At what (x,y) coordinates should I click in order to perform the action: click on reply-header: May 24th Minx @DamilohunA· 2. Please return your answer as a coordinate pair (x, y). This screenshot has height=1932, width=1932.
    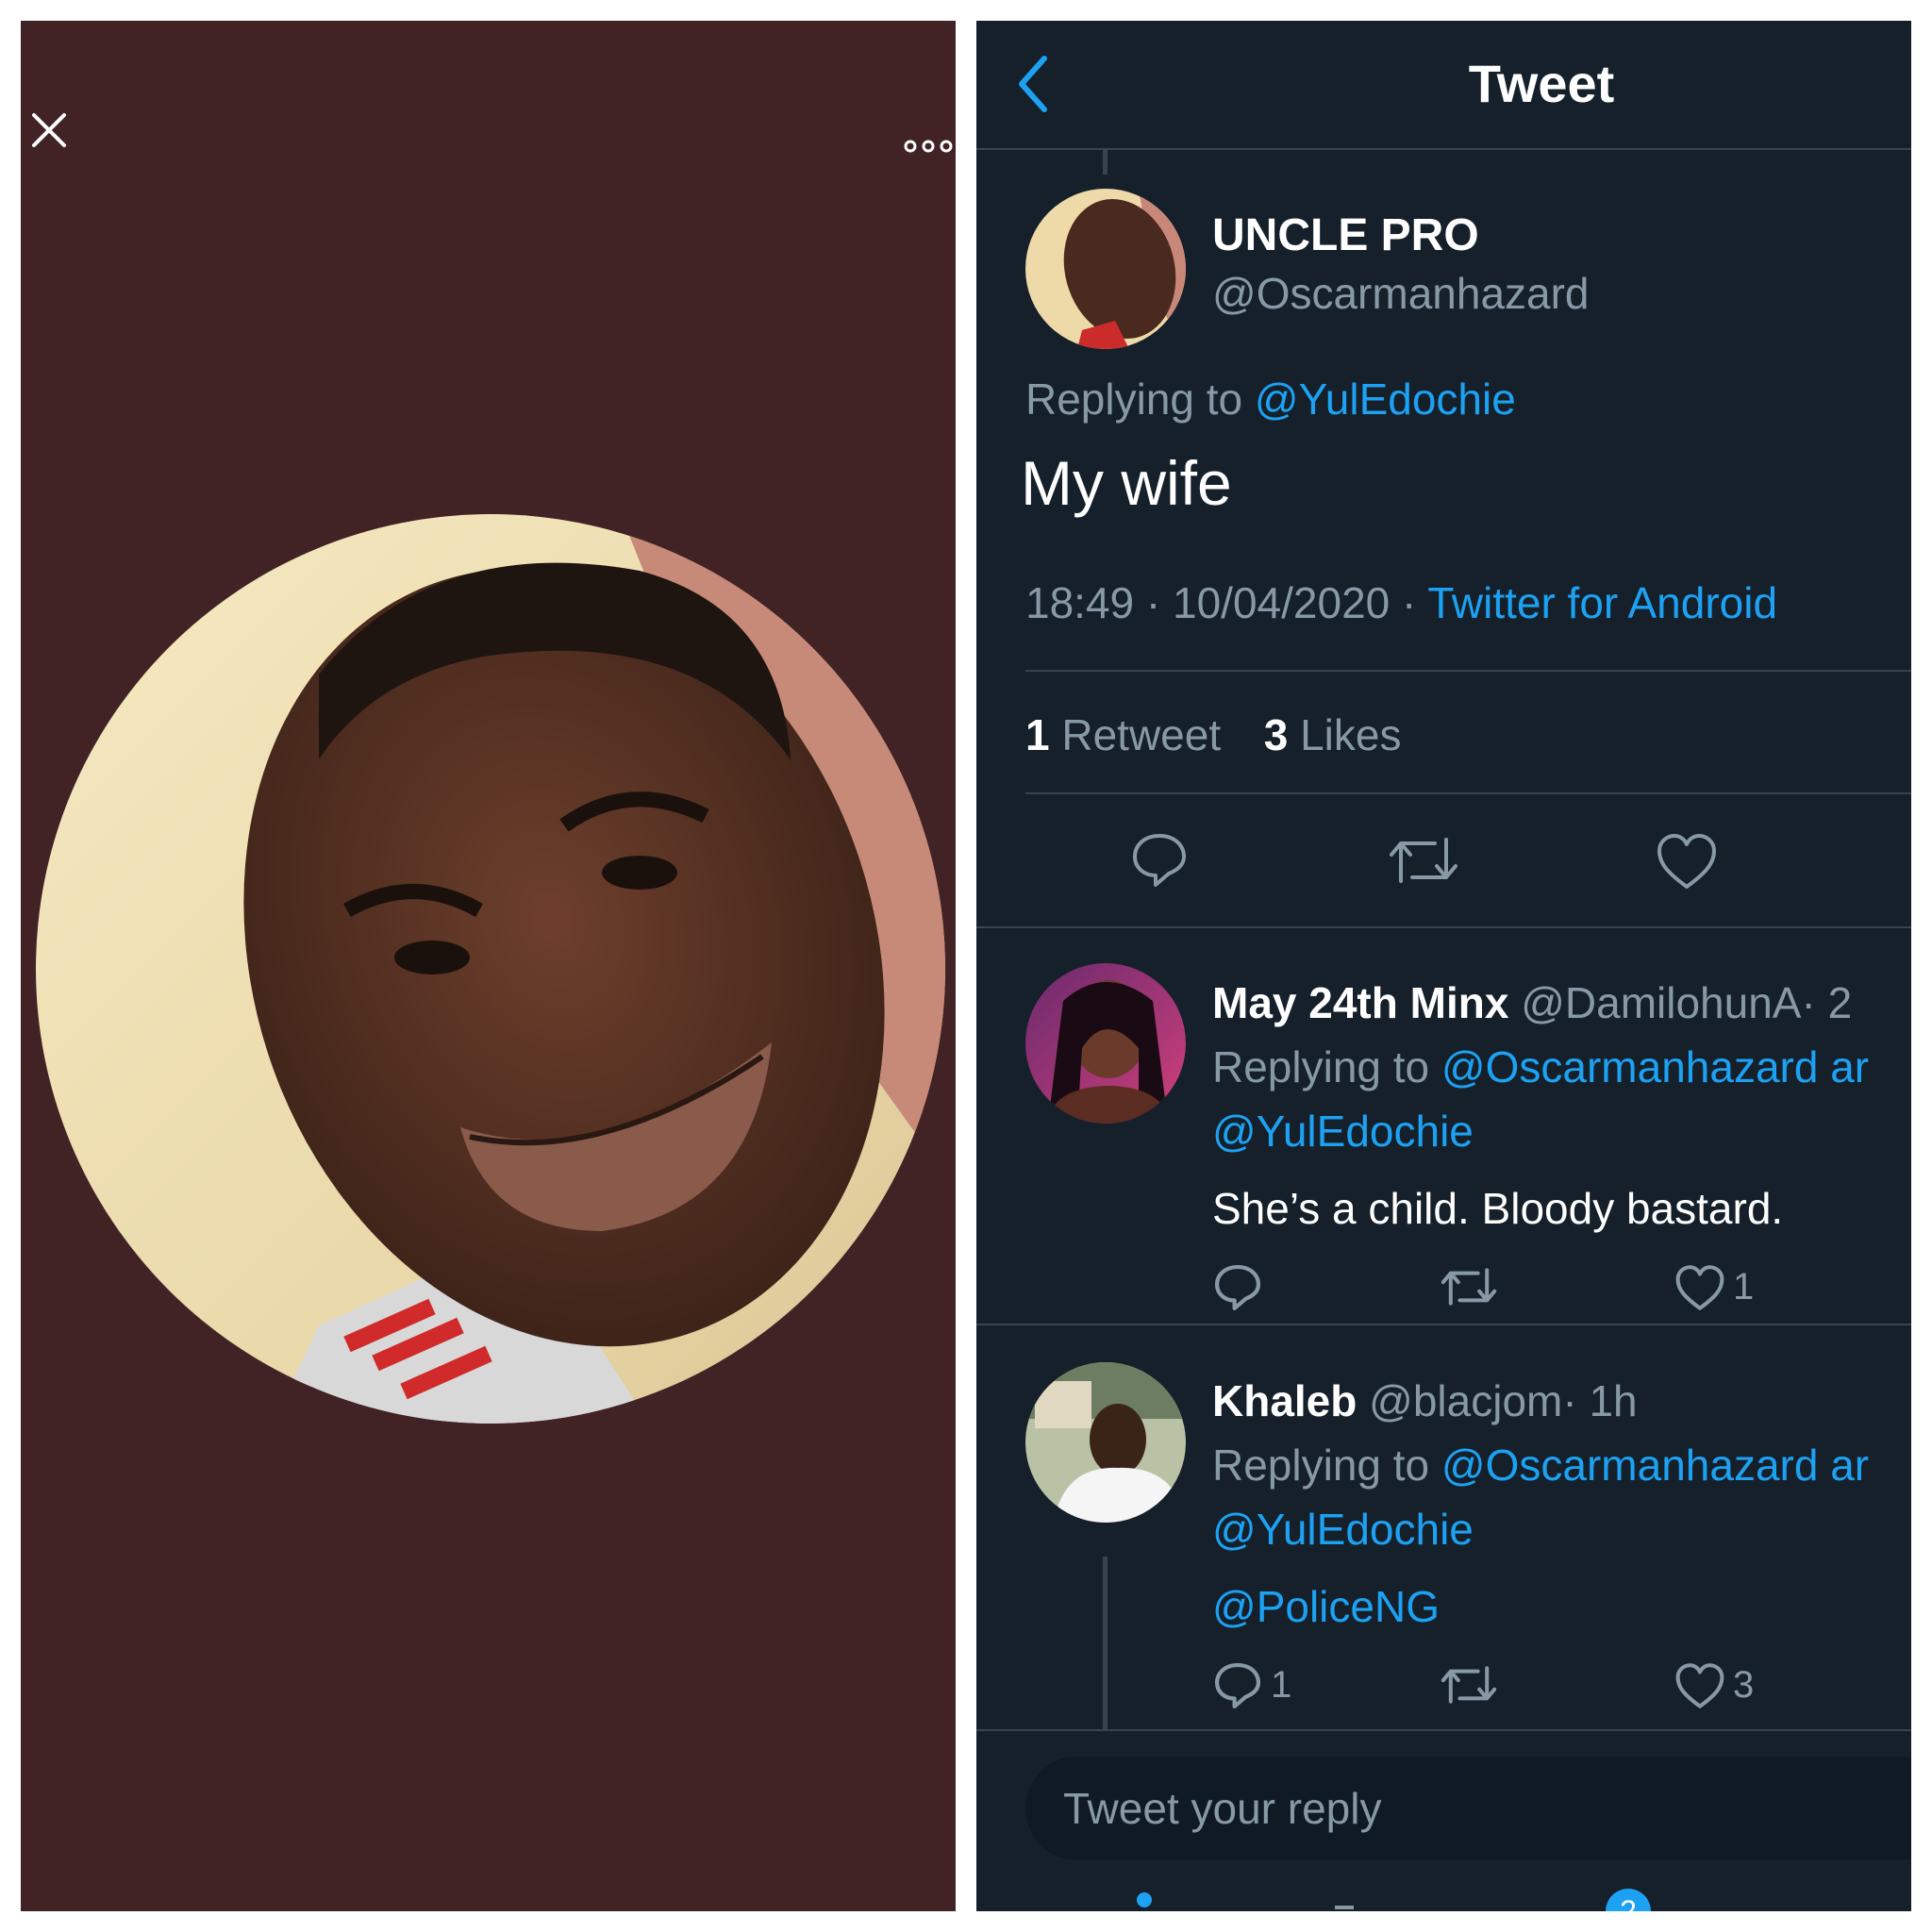
    Looking at the image, I should click on (1532, 1003).